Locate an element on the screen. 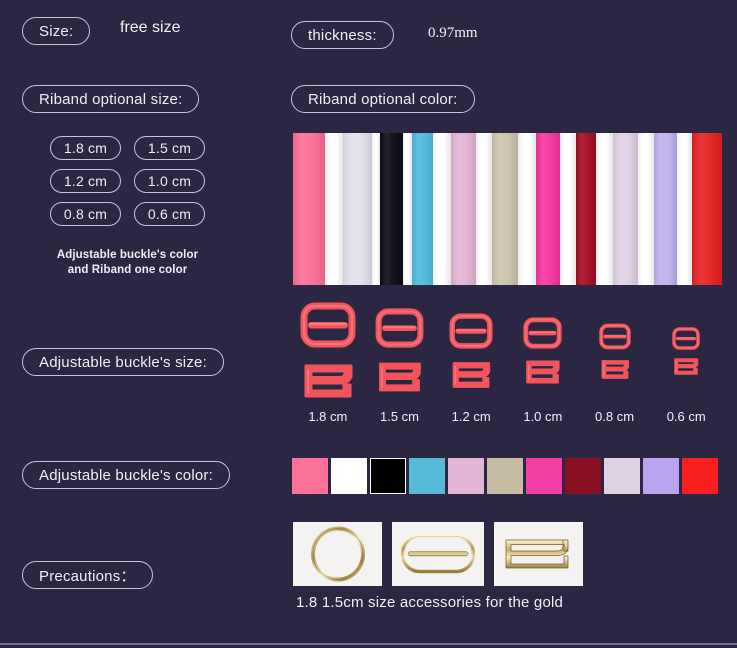 This screenshot has height=648, width=737. hook-buckle-0-8-cm is located at coordinates (615, 369).